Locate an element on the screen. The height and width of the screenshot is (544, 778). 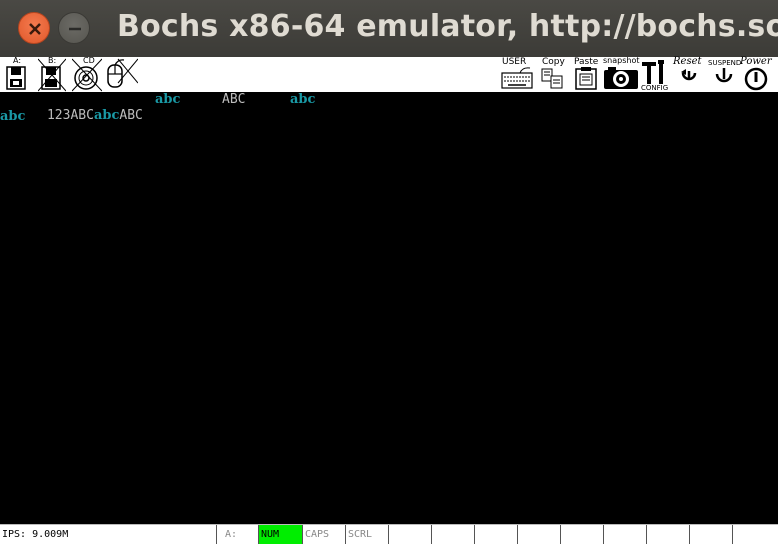
paste-button: Paste is located at coordinates (586, 74).